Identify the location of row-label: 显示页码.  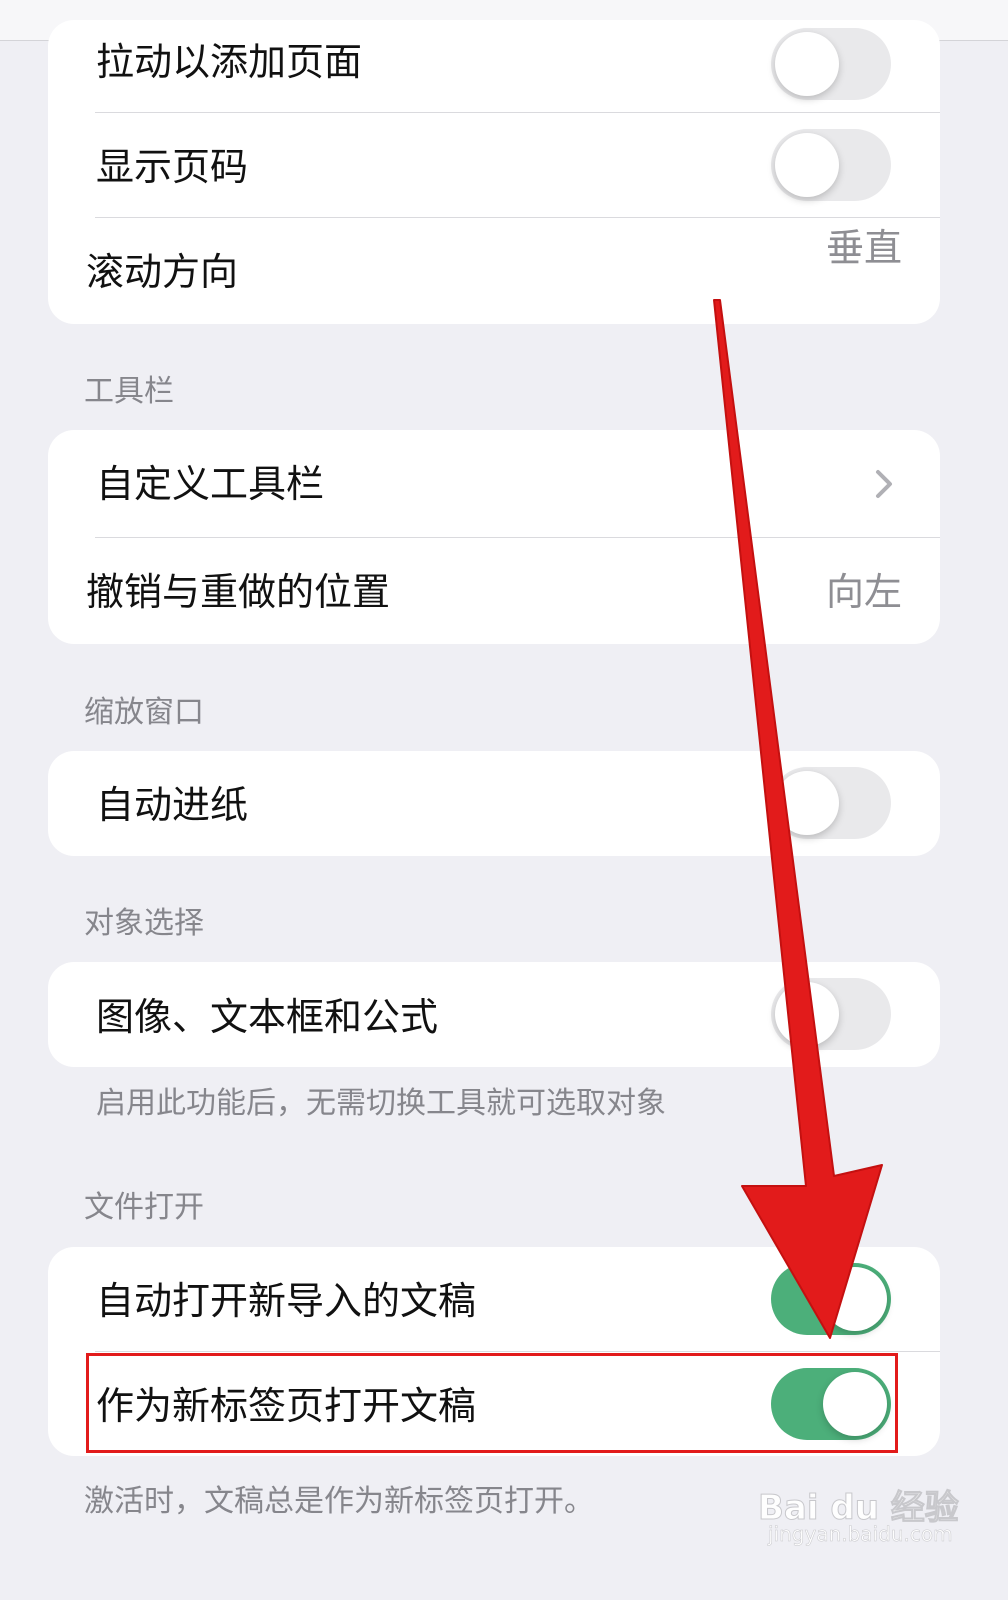
(172, 167).